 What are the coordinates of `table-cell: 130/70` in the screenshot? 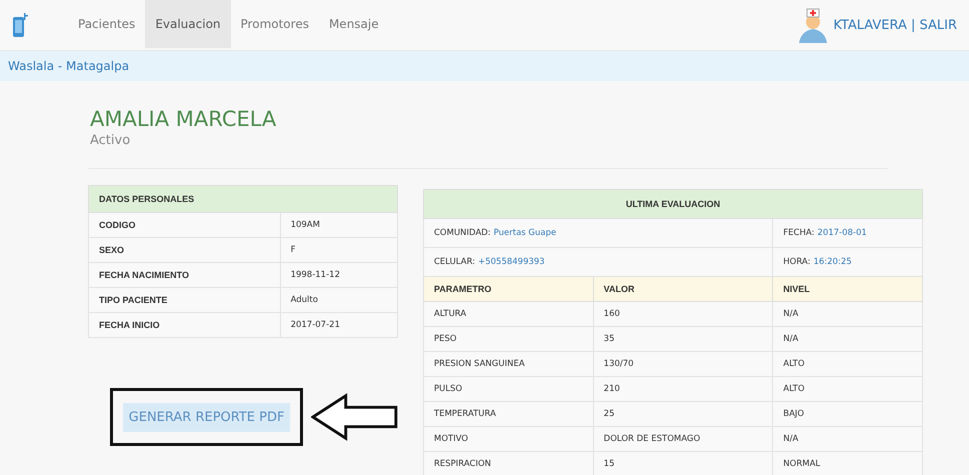 It's located at (683, 364).